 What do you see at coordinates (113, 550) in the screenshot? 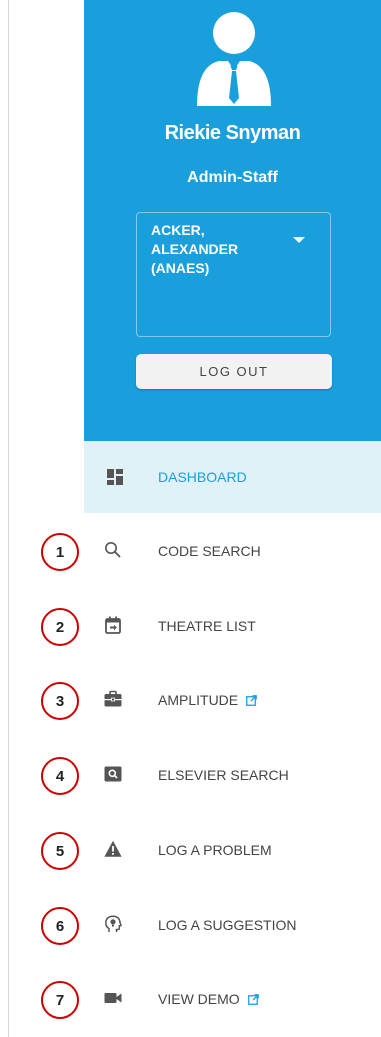
I see `search-icon` at bounding box center [113, 550].